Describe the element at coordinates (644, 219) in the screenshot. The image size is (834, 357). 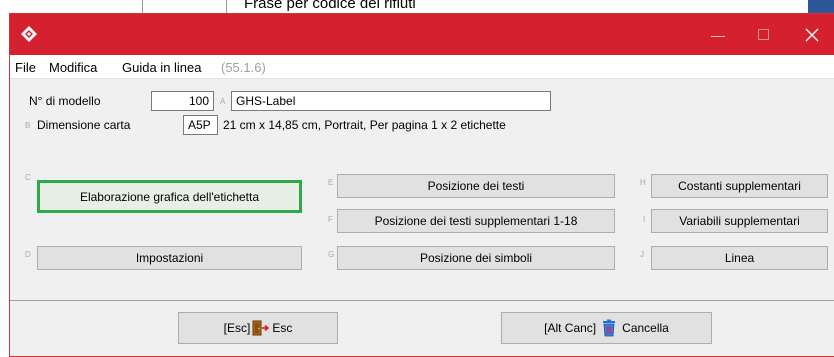
I see `shortcut-hint-i: I` at that location.